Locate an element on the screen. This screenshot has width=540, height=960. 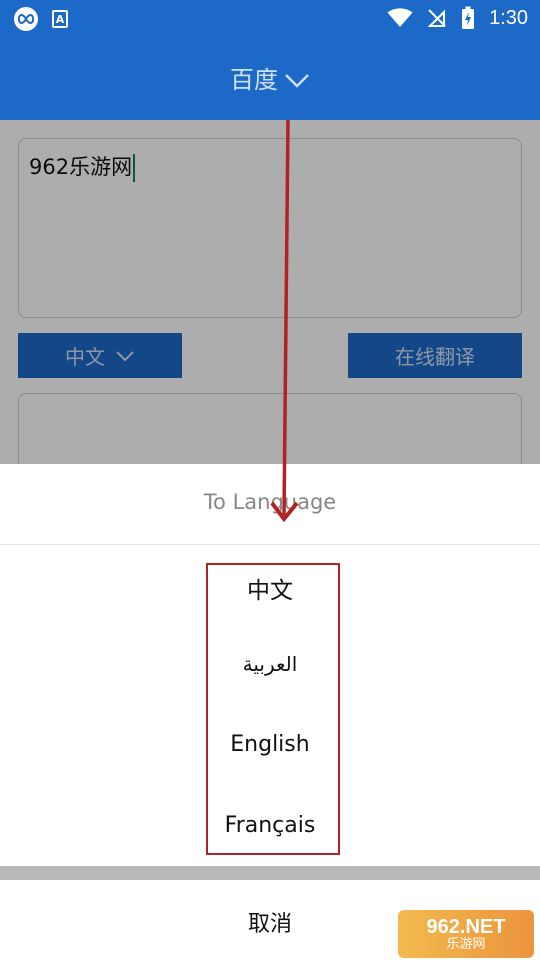
chevron-down-icon is located at coordinates (297, 81).